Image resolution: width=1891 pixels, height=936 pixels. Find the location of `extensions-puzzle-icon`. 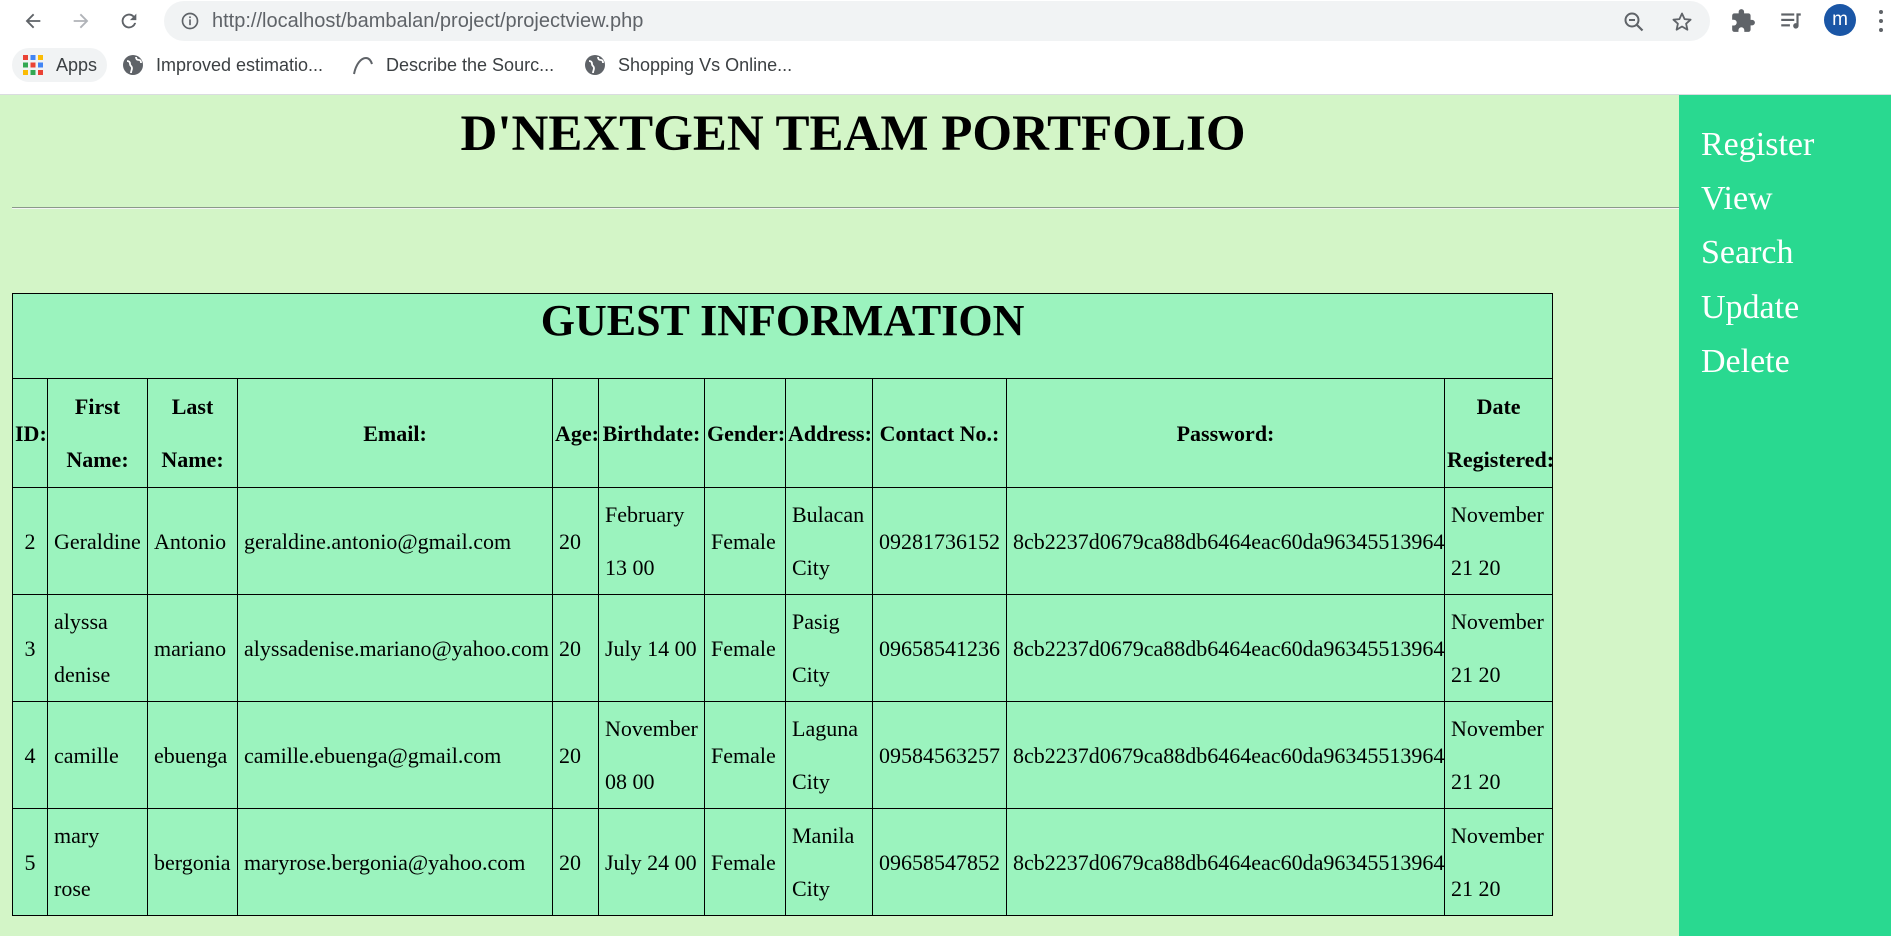

extensions-puzzle-icon is located at coordinates (1743, 21).